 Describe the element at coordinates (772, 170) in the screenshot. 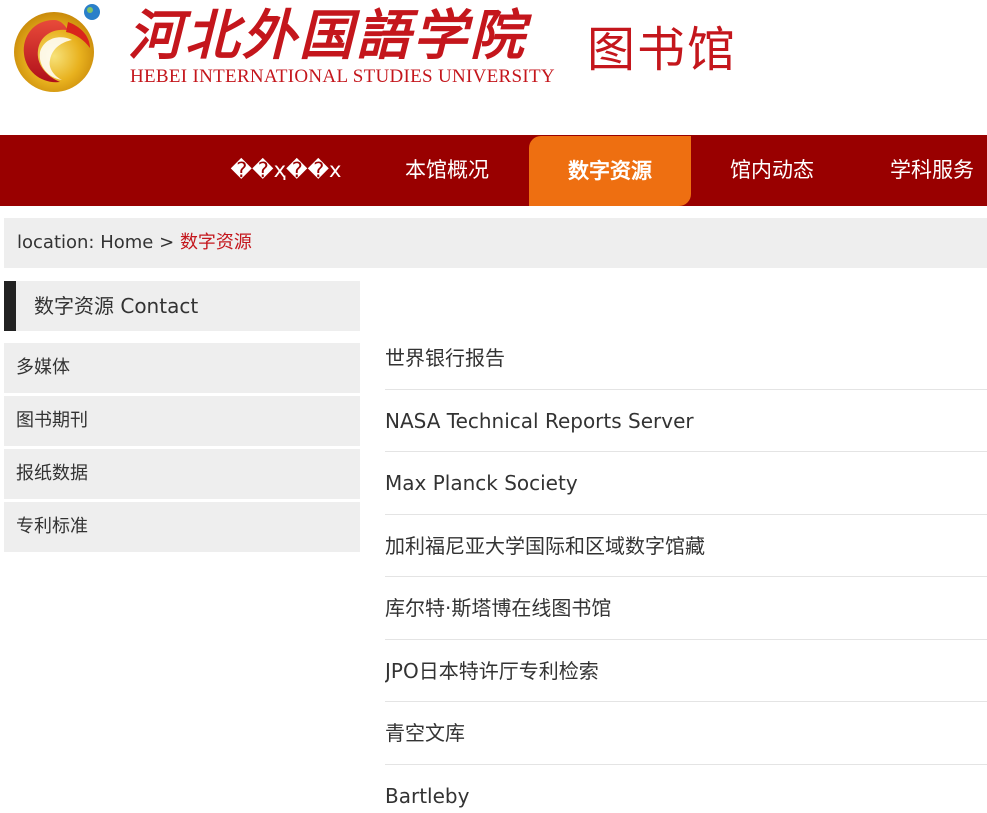

I see `nav-item-news: 馆内动态` at that location.